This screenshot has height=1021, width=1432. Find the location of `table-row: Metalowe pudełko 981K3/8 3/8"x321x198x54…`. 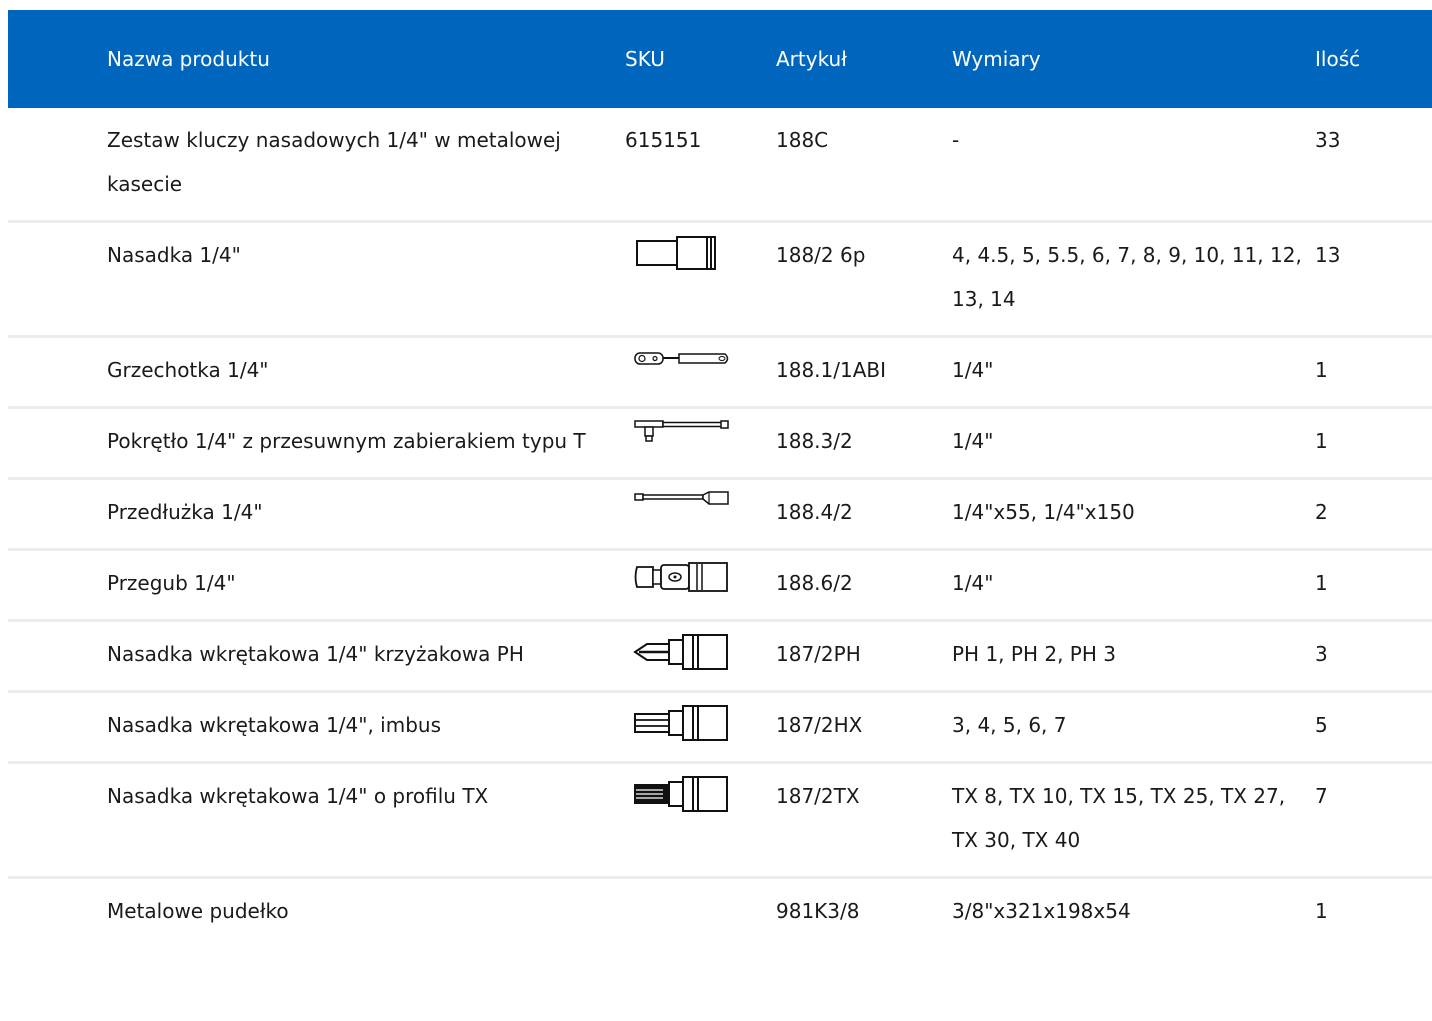

table-row: Metalowe pudełko 981K3/8 3/8"x321x198x54… is located at coordinates (720, 913).